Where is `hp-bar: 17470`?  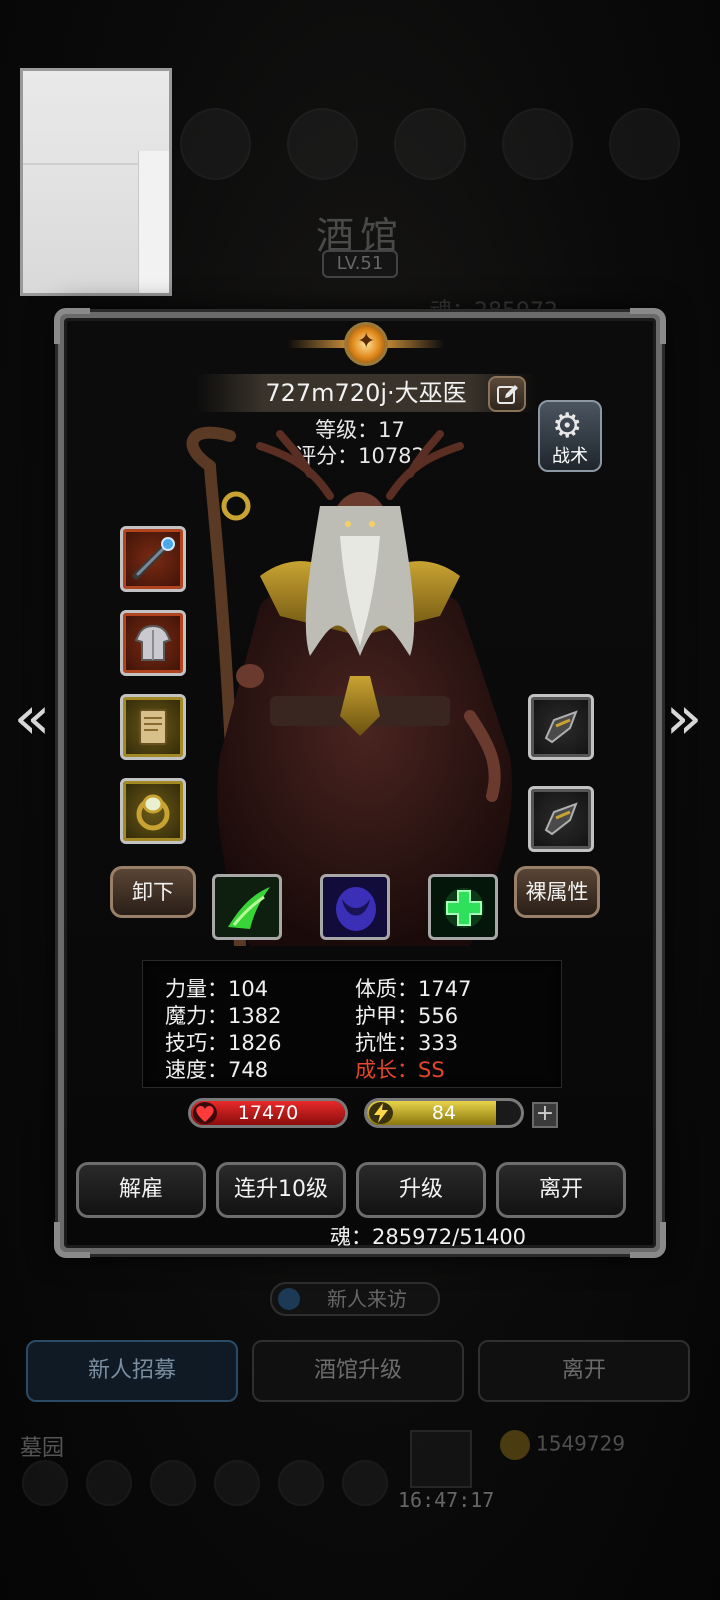 hp-bar: 17470 is located at coordinates (268, 1113).